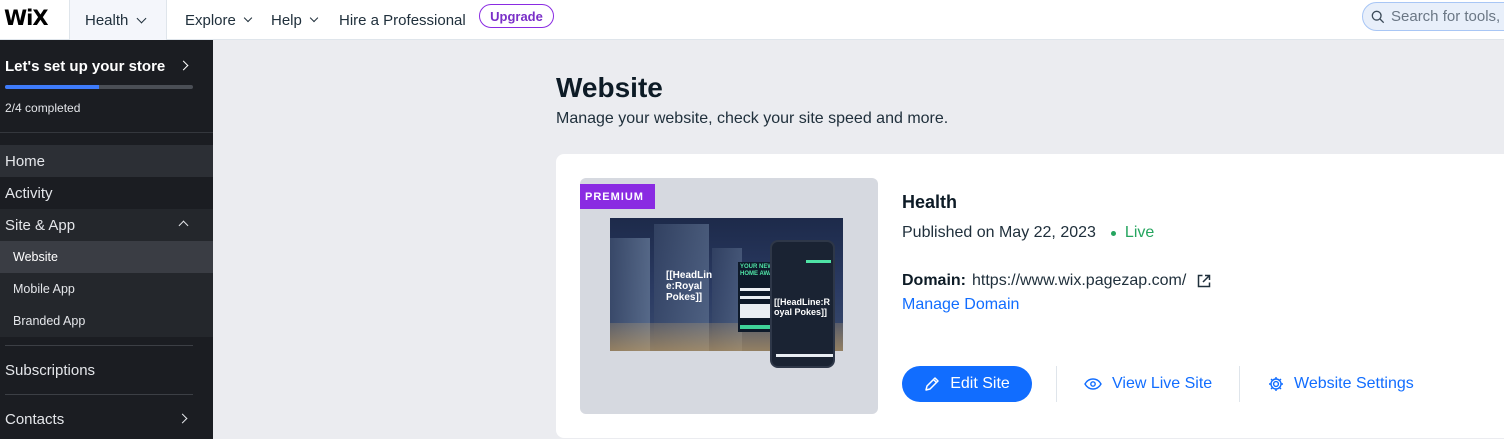  I want to click on search-box, so click(1433, 16).